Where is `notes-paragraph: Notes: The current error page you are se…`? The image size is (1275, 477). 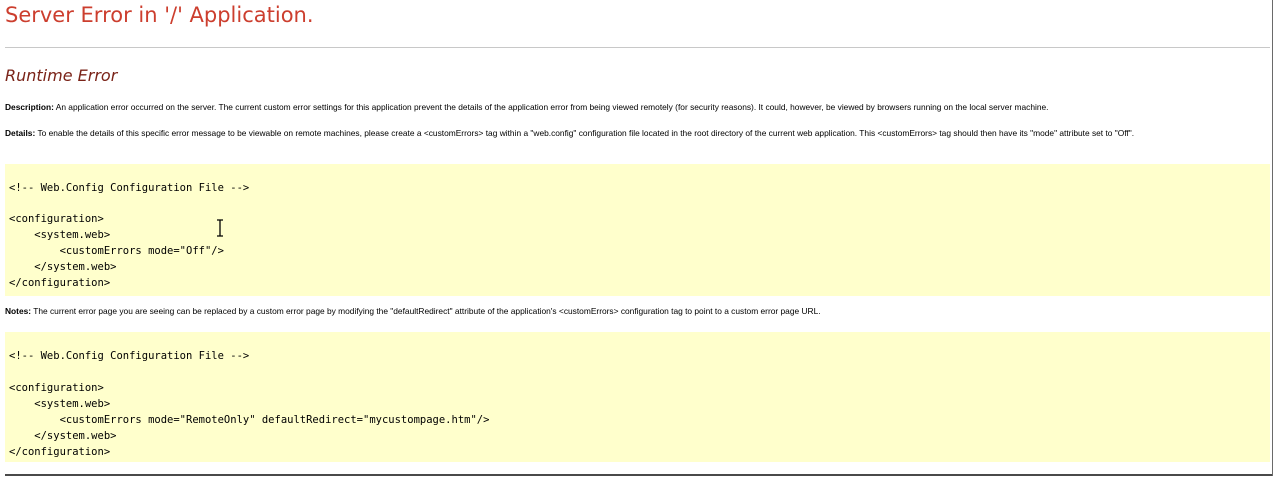
notes-paragraph: Notes: The current error page you are se… is located at coordinates (637, 311).